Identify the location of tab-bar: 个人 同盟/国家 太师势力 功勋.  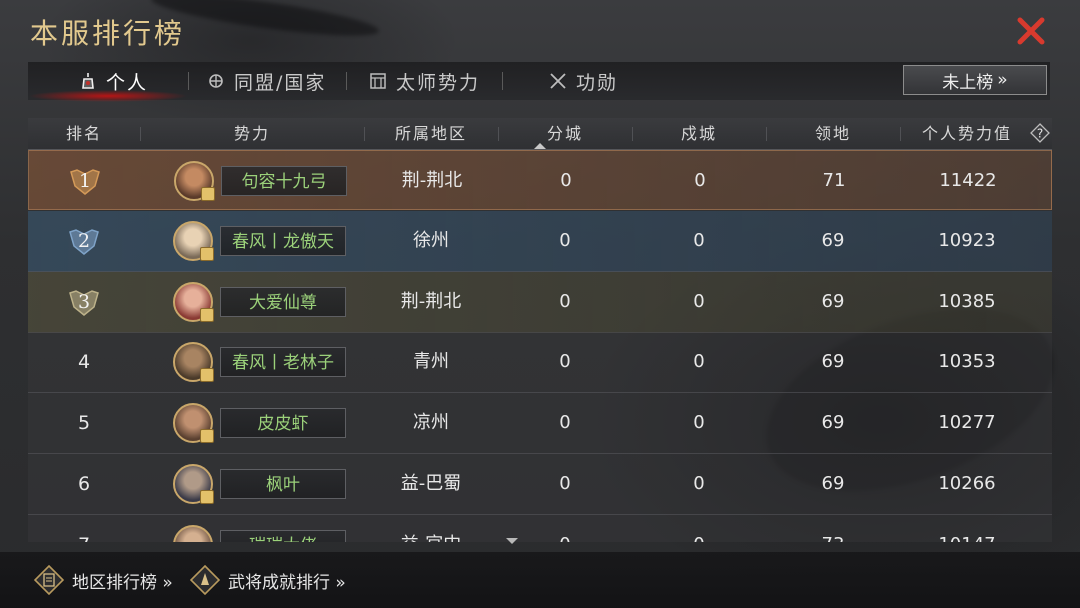
(539, 82).